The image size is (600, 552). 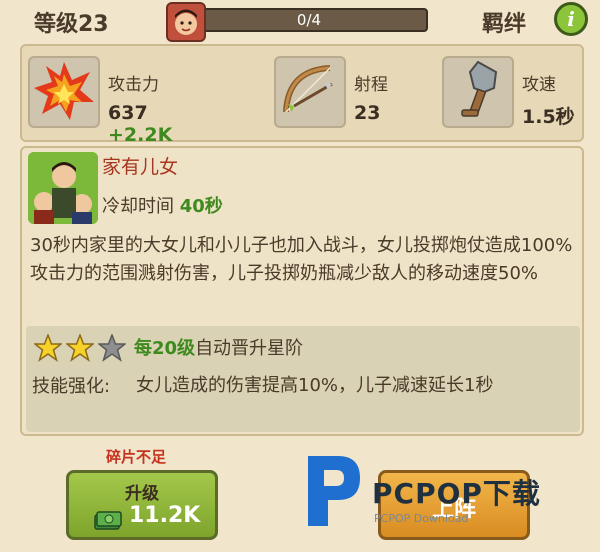 What do you see at coordinates (186, 22) in the screenshot?
I see `hero-avatar-icon` at bounding box center [186, 22].